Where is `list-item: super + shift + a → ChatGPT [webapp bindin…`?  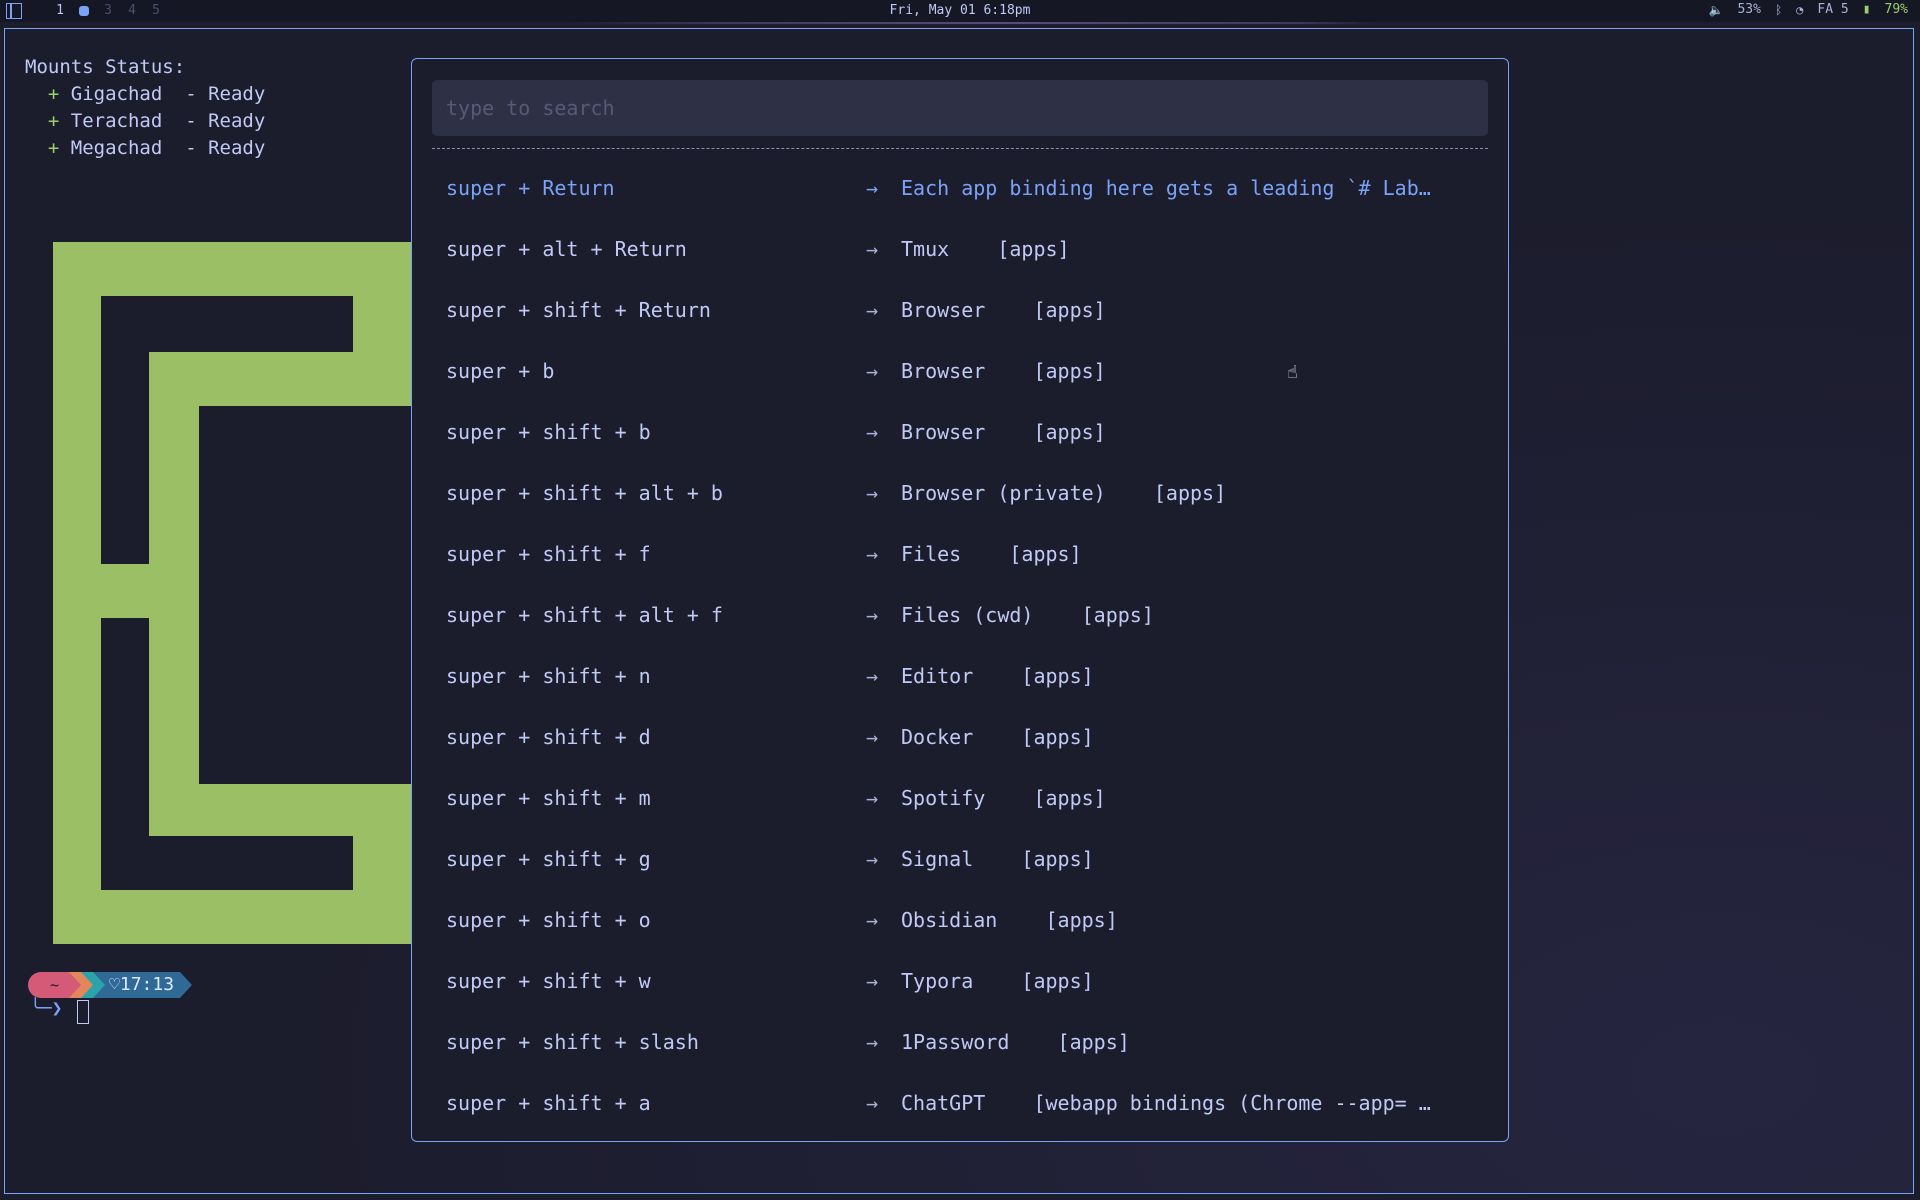
list-item: super + shift + a → ChatGPT [webapp bindin… is located at coordinates (966, 1102).